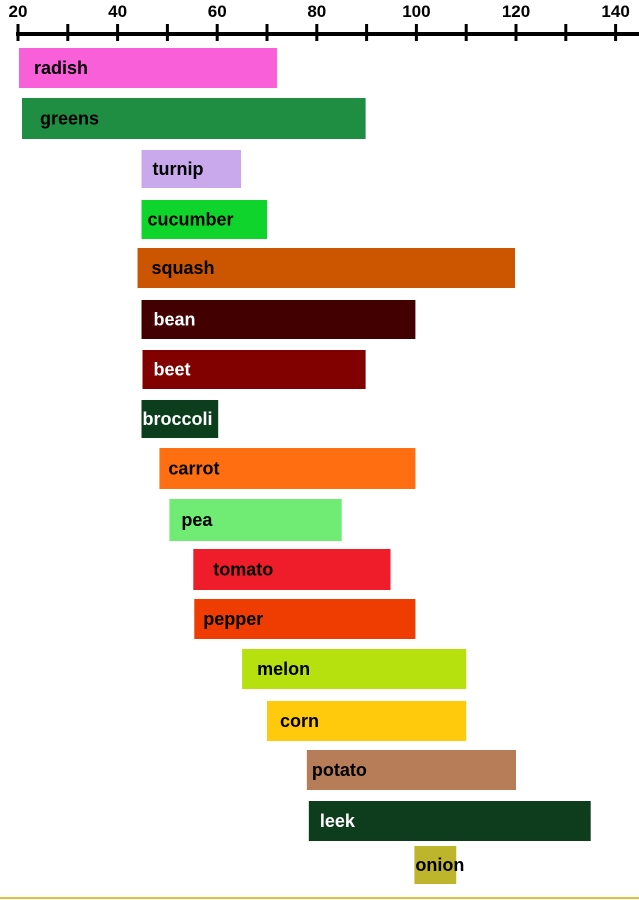 This screenshot has width=639, height=900. What do you see at coordinates (183, 268) in the screenshot?
I see `bar-label: squash` at bounding box center [183, 268].